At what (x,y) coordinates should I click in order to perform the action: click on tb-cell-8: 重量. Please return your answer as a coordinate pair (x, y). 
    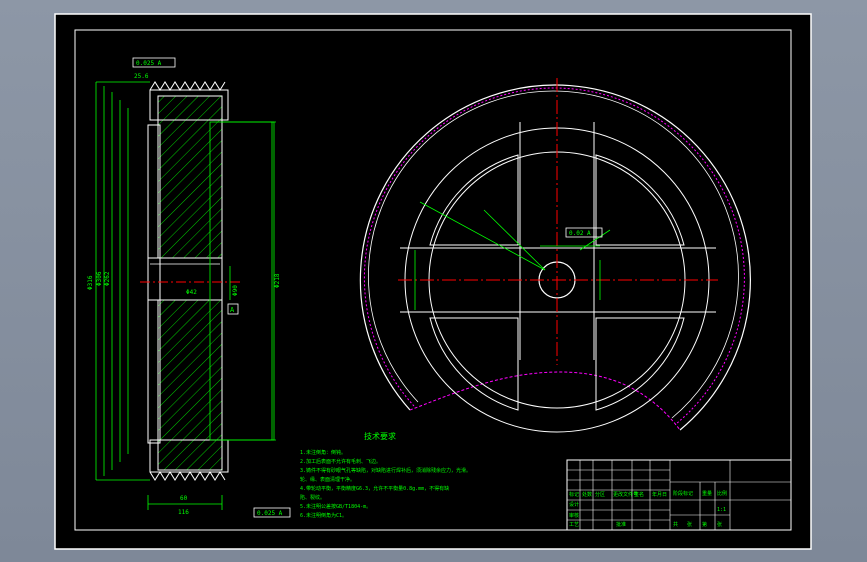
    Looking at the image, I should click on (707, 493).